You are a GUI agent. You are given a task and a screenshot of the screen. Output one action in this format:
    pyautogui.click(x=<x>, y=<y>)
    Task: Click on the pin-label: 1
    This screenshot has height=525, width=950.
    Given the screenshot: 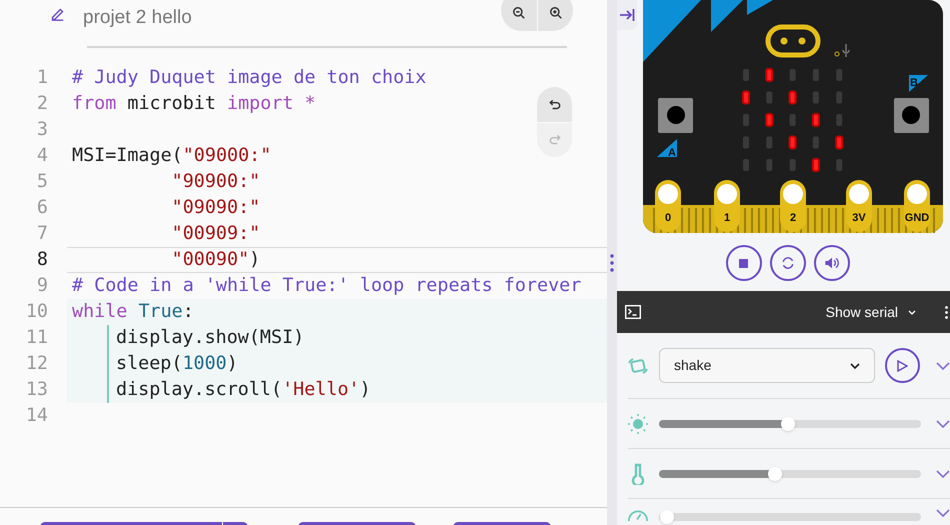 What is the action you would take?
    pyautogui.click(x=727, y=218)
    